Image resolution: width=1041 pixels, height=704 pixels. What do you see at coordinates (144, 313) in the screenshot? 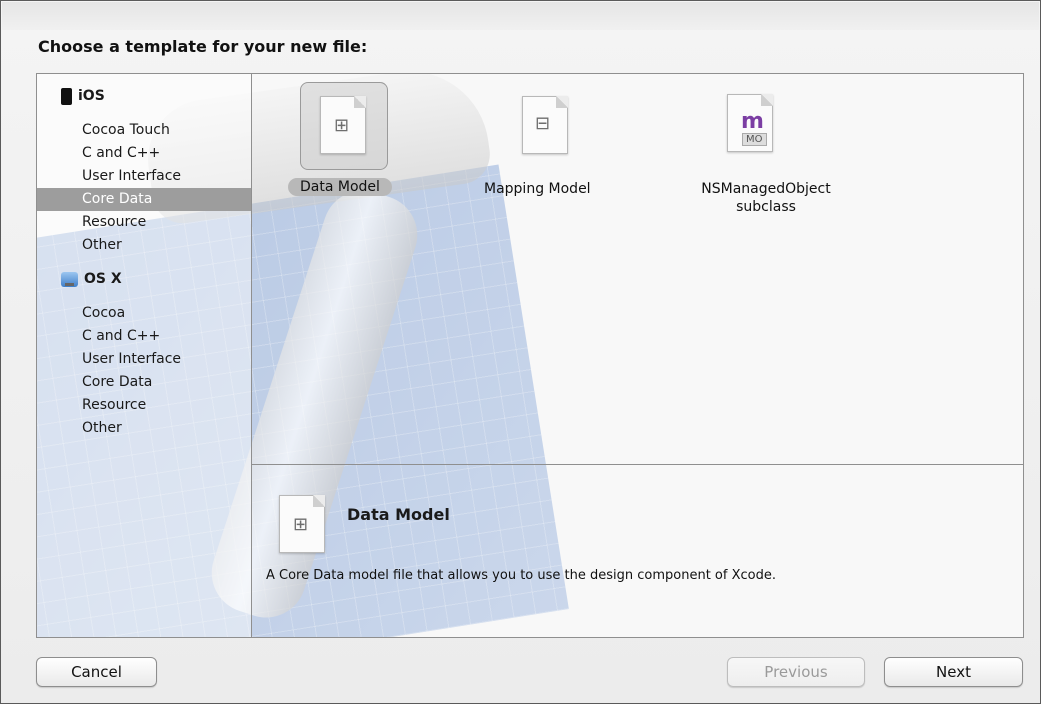
I see `sidebar-item-osx-cocoa: Cocoa` at bounding box center [144, 313].